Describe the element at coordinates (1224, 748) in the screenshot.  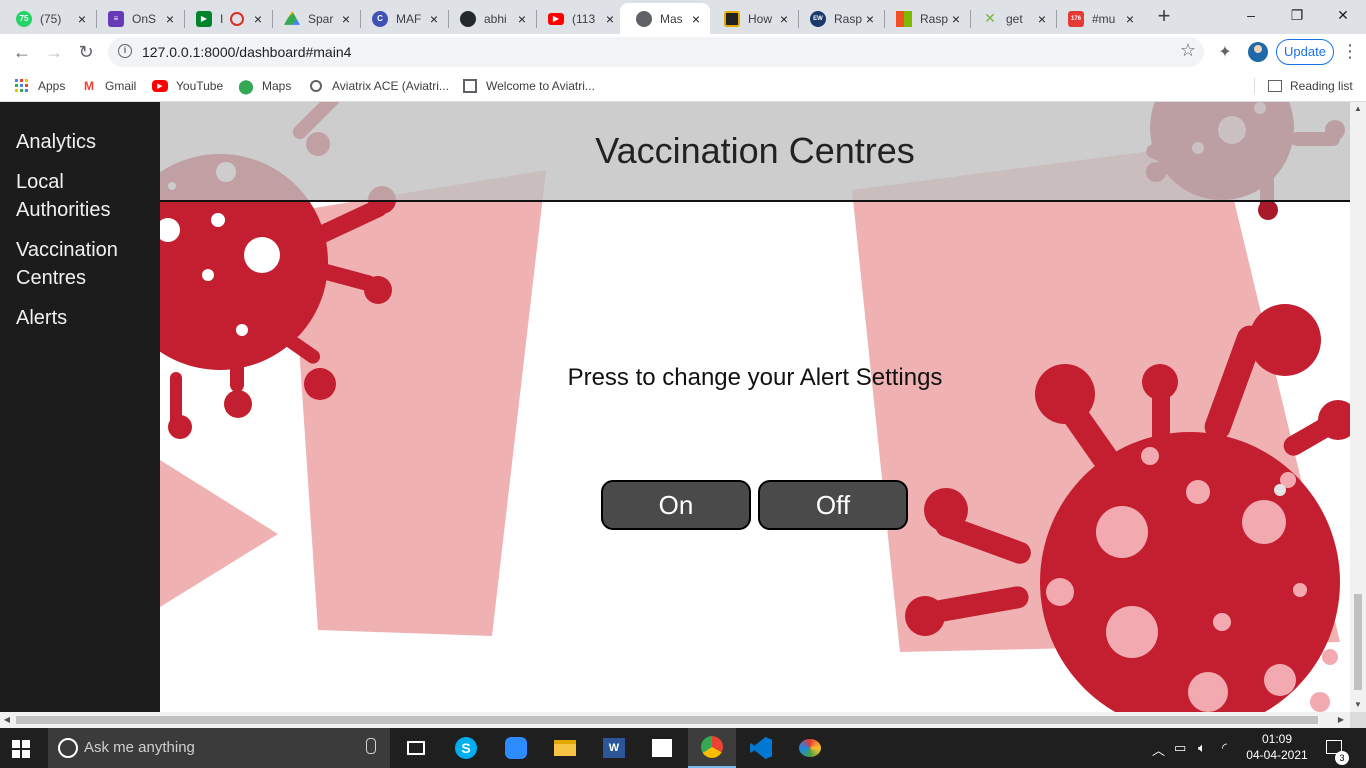
I see `wifi-icon: ◜` at that location.